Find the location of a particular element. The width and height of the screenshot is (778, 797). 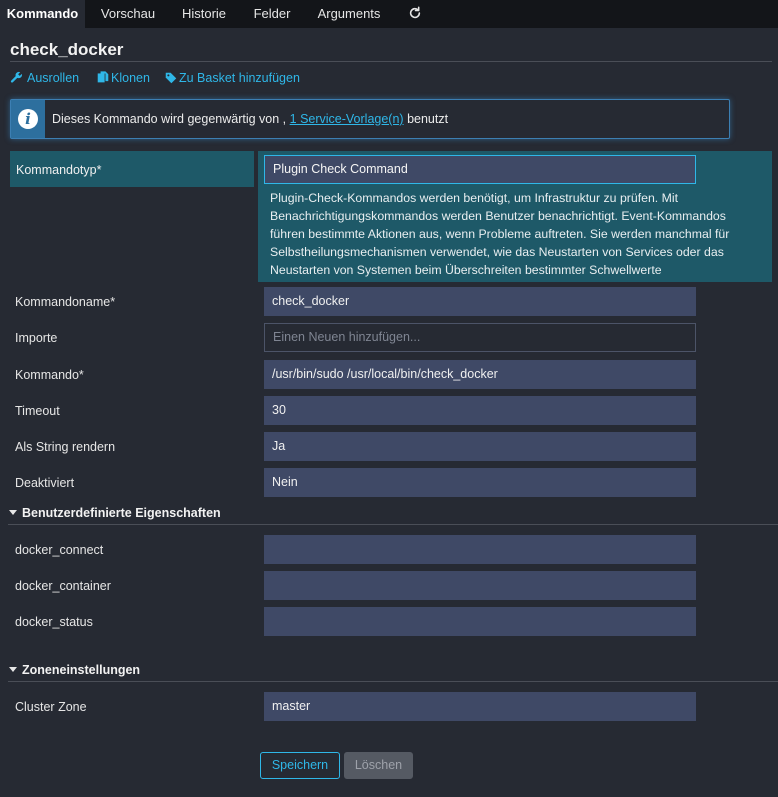

tab-kommando: Kommando is located at coordinates (42, 14).